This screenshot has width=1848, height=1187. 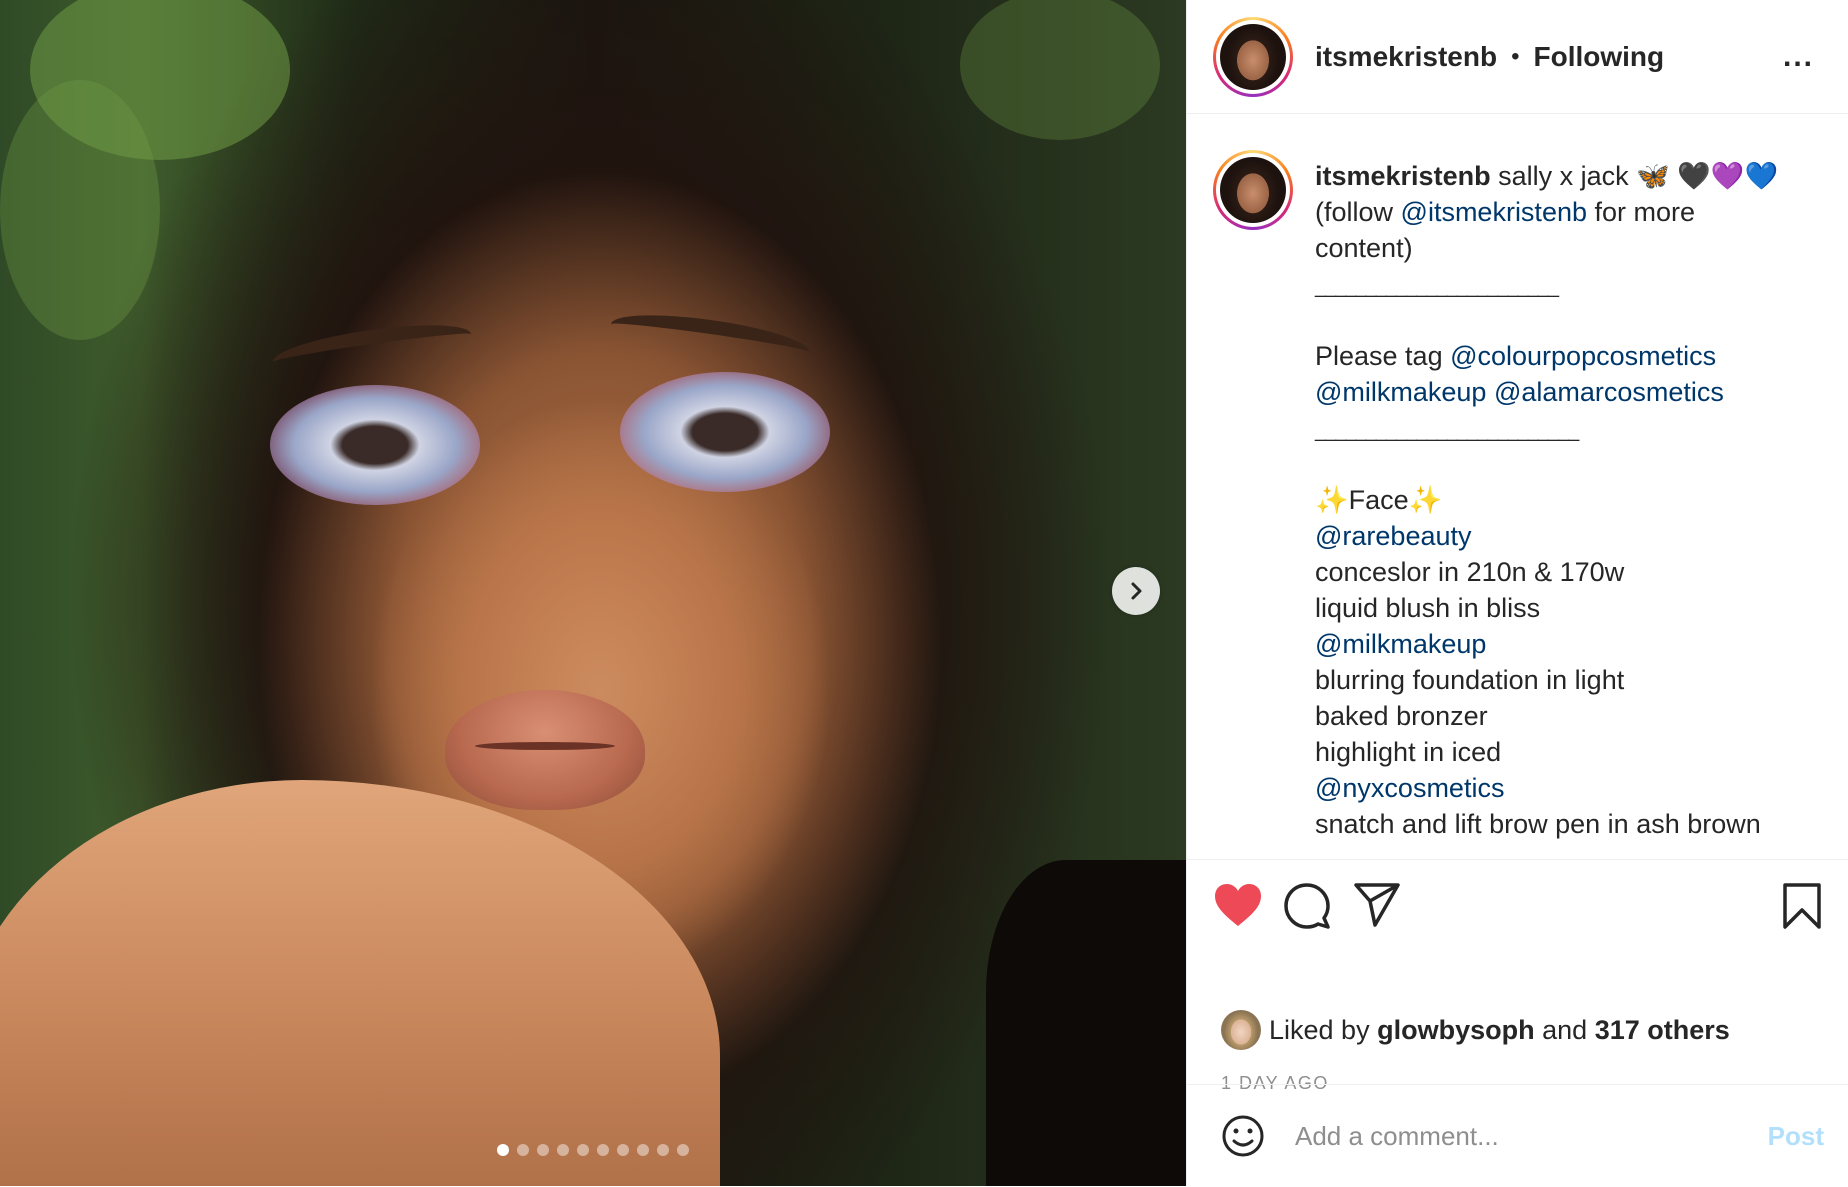 I want to click on caption-text-fragment: (follow, so click(x=1358, y=212).